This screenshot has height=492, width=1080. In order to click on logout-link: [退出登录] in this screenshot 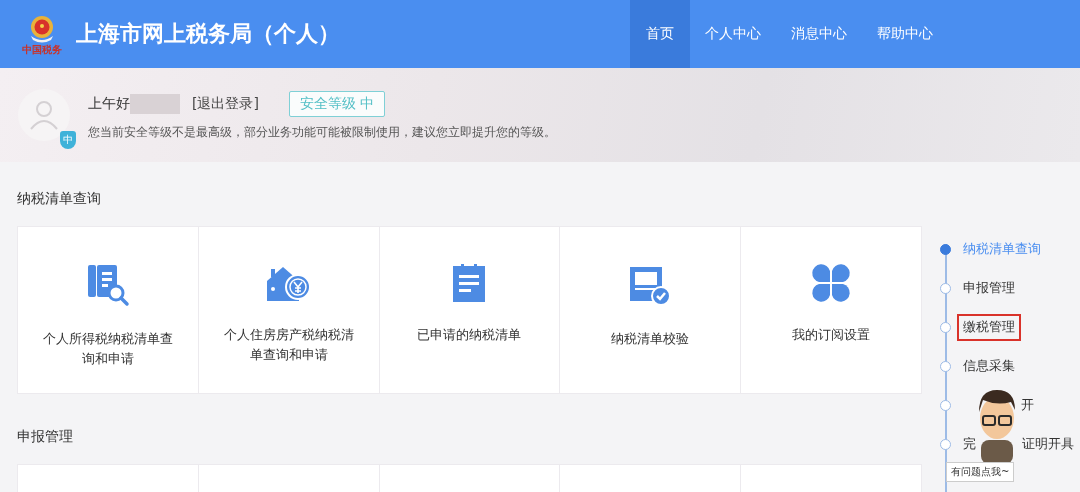, I will do `click(225, 103)`.